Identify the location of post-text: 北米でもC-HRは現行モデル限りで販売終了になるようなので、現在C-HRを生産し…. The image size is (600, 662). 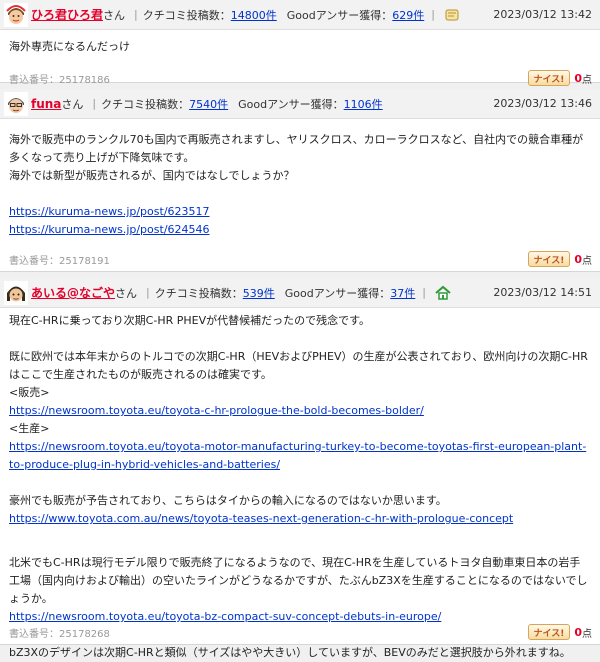
(298, 580).